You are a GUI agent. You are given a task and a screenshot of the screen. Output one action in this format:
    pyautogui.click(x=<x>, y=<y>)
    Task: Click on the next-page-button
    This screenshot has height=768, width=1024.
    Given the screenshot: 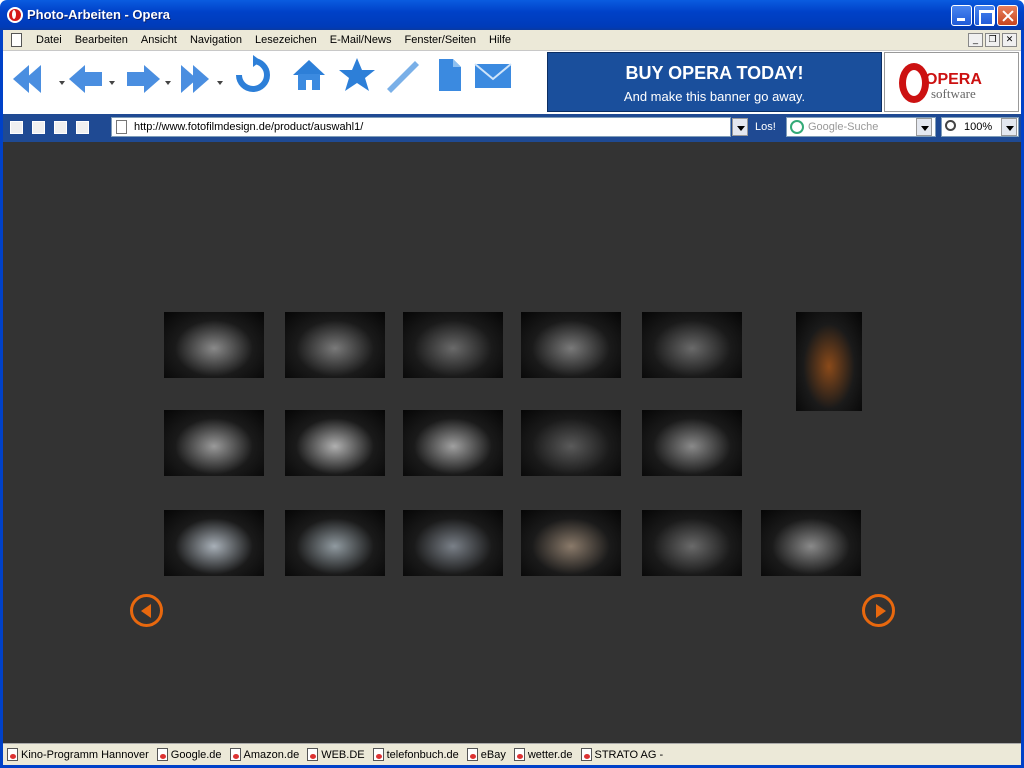 What is the action you would take?
    pyautogui.click(x=878, y=610)
    